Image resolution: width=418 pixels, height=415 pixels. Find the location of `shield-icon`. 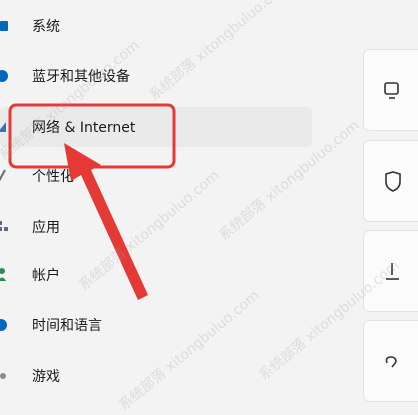

shield-icon is located at coordinates (393, 181).